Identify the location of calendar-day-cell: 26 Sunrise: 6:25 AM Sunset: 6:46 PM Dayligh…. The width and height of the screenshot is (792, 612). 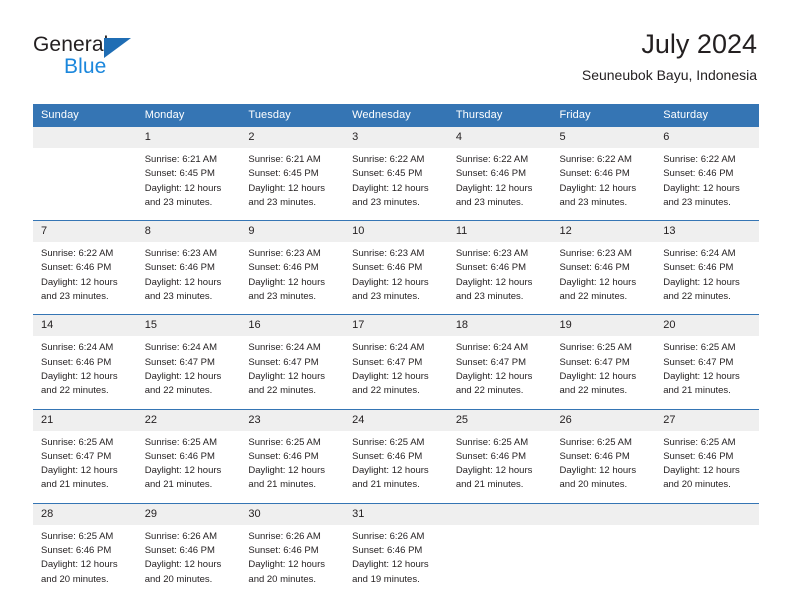
(603, 456).